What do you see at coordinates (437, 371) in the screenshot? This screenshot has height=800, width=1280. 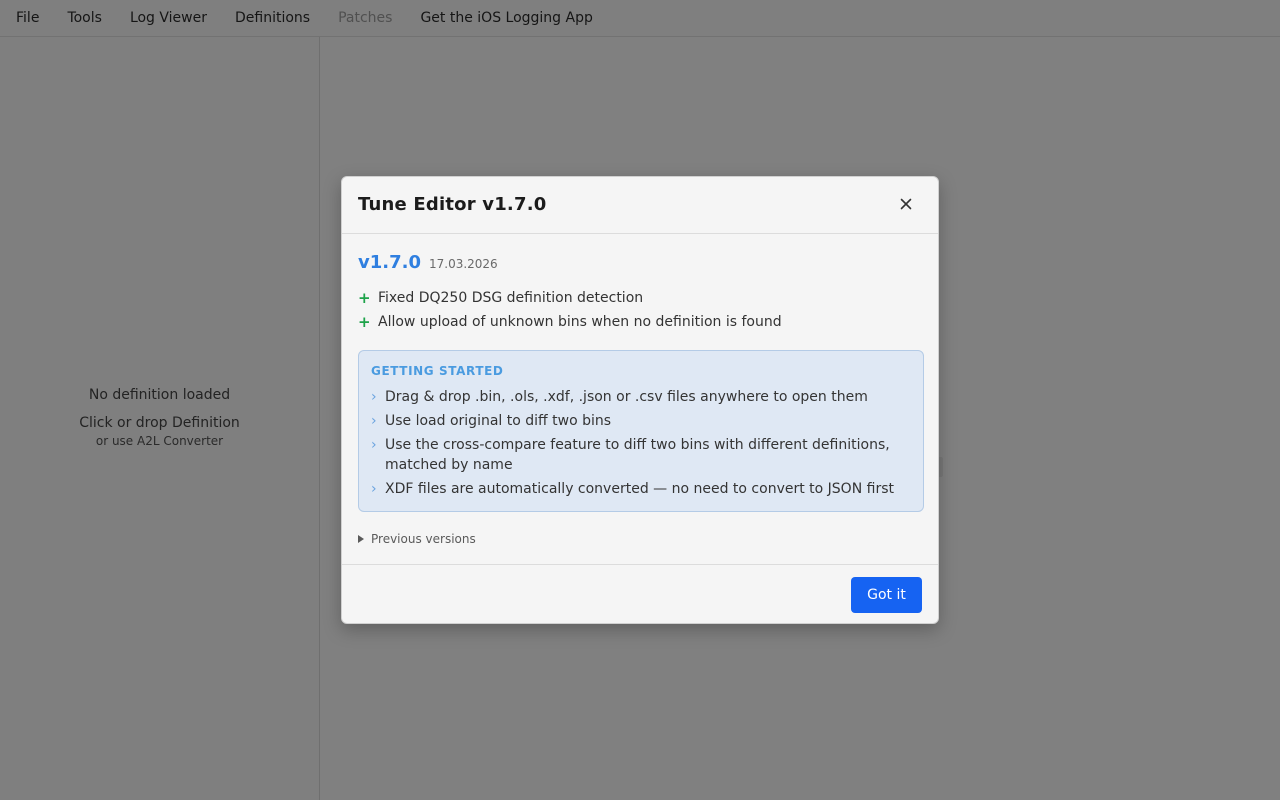 I see `getting-started-title: GETTING STARTED` at bounding box center [437, 371].